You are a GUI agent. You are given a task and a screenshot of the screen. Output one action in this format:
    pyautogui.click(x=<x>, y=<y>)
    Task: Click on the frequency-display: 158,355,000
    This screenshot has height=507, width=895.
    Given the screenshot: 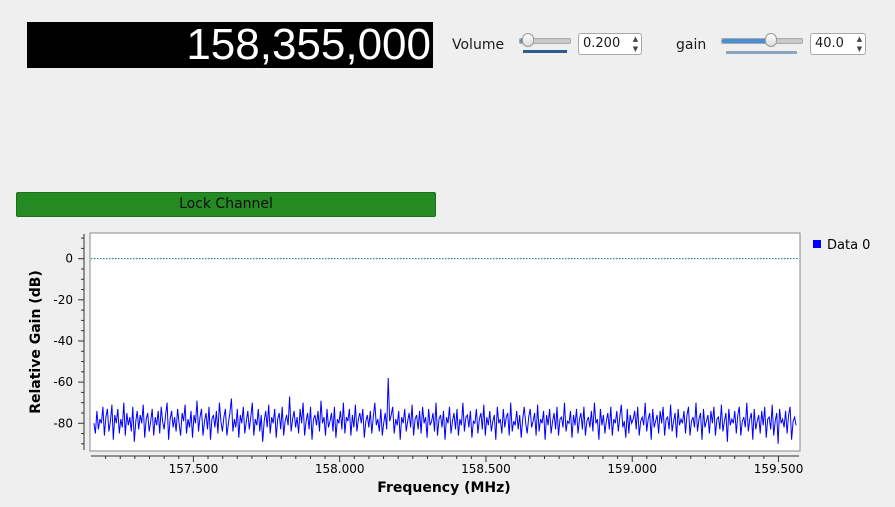 What is the action you would take?
    pyautogui.click(x=230, y=45)
    